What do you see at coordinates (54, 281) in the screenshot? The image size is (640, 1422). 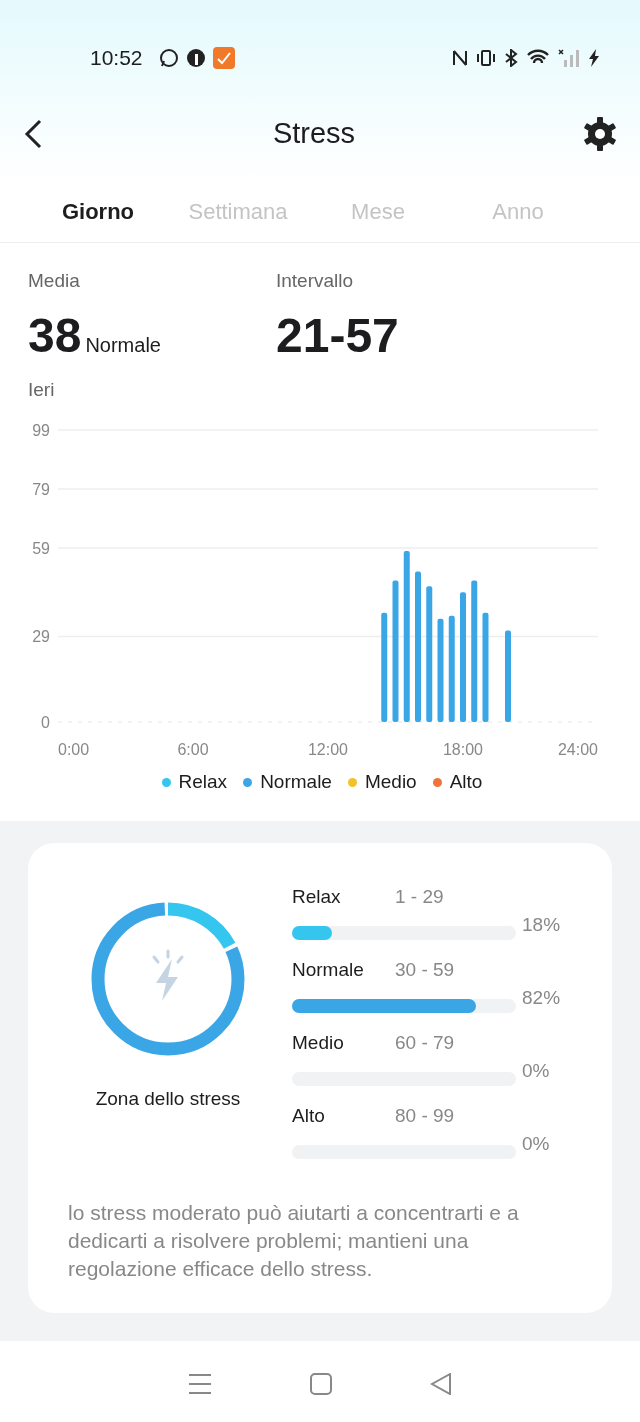 I see `stat-label: Media` at bounding box center [54, 281].